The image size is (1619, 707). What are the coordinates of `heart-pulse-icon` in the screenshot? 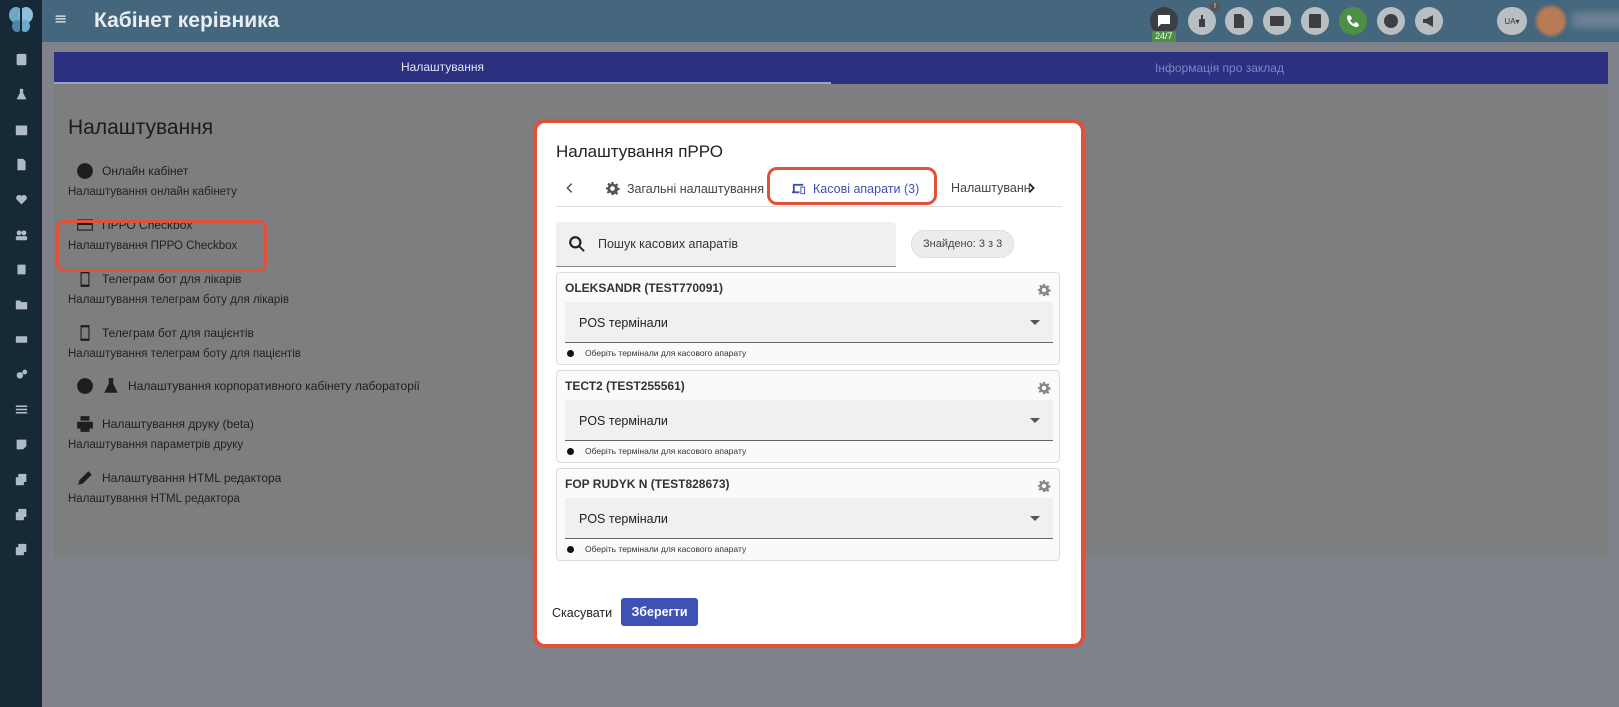 It's located at (21, 199).